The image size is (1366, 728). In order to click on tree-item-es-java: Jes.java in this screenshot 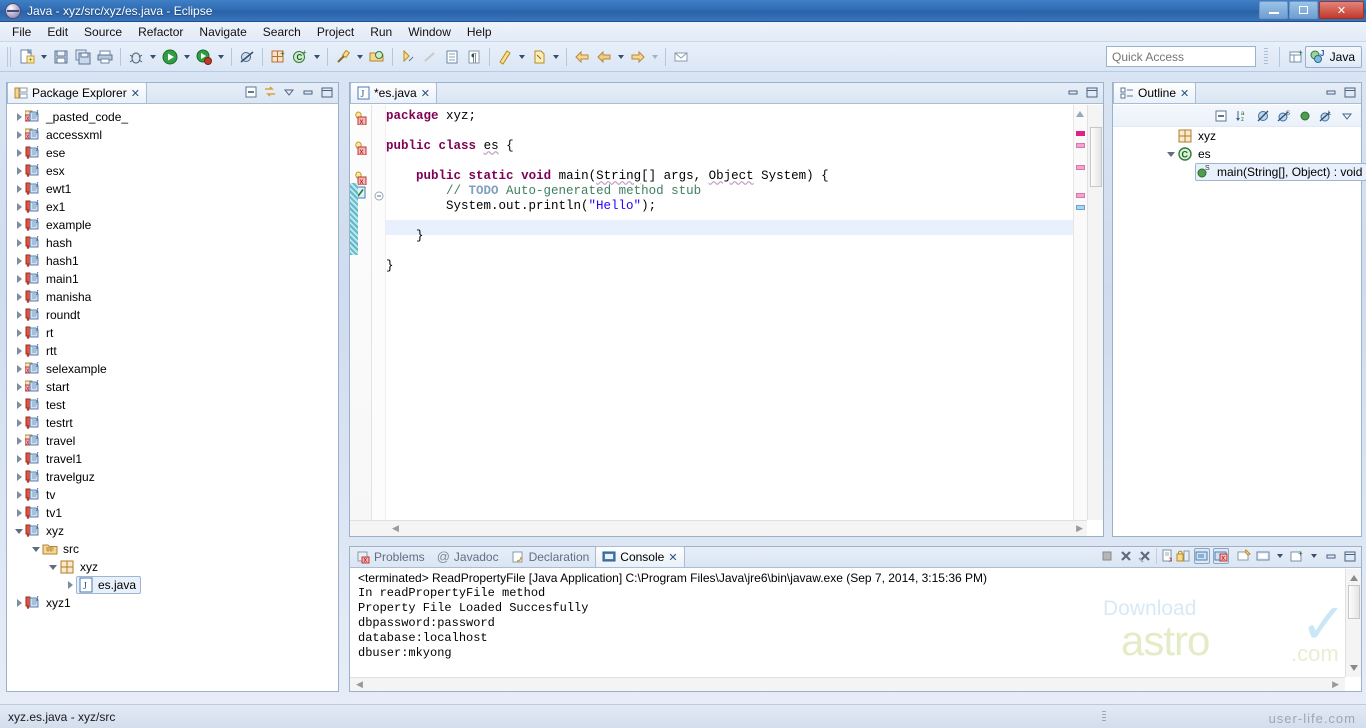, I will do `click(172, 585)`.